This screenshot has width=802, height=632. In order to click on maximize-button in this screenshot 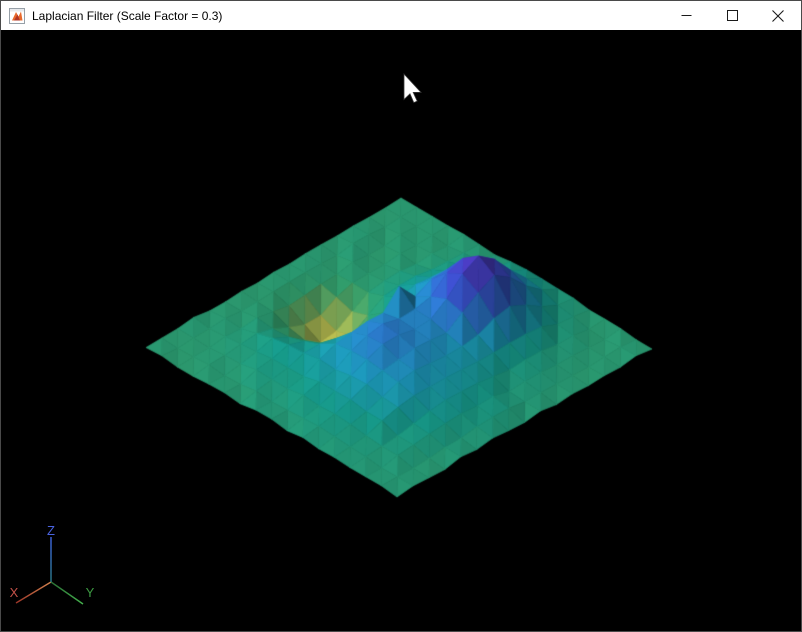, I will do `click(732, 15)`.